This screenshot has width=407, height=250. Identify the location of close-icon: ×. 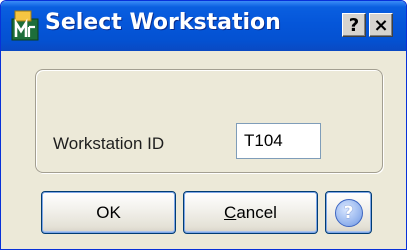
(381, 25).